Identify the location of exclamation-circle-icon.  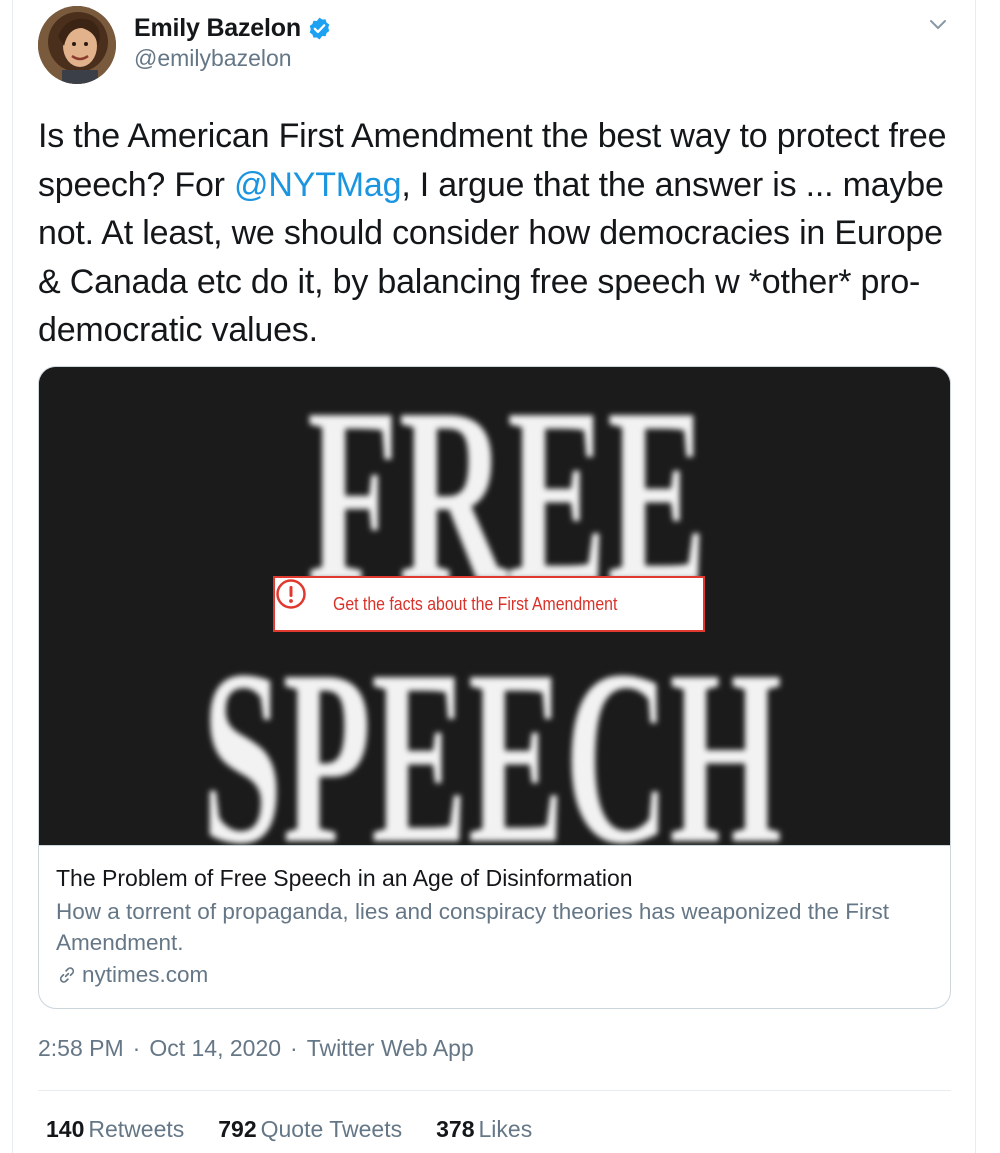
(297, 599).